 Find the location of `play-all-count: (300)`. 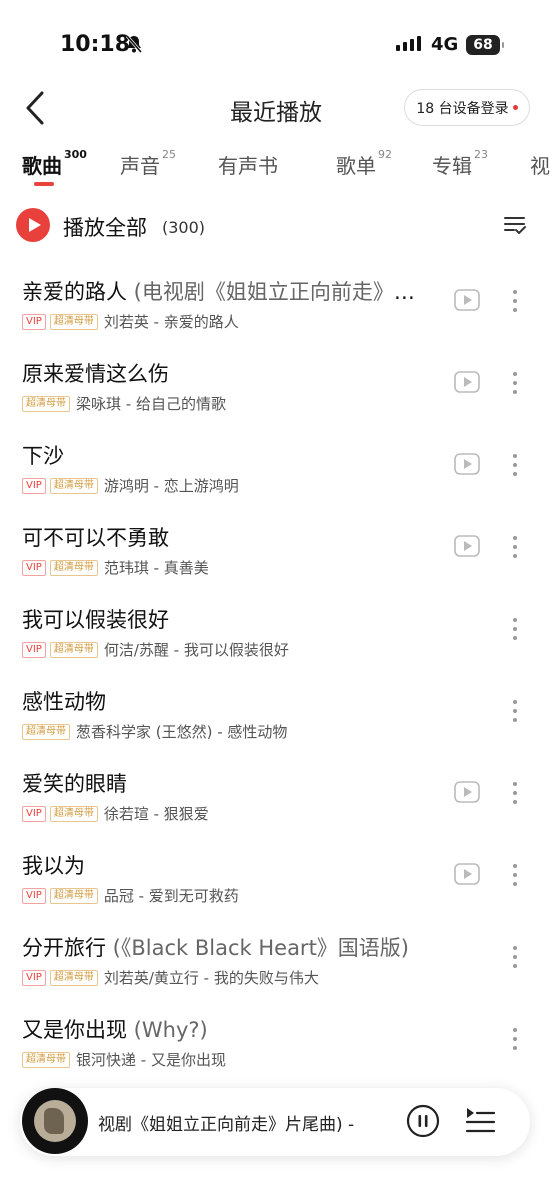

play-all-count: (300) is located at coordinates (184, 227).